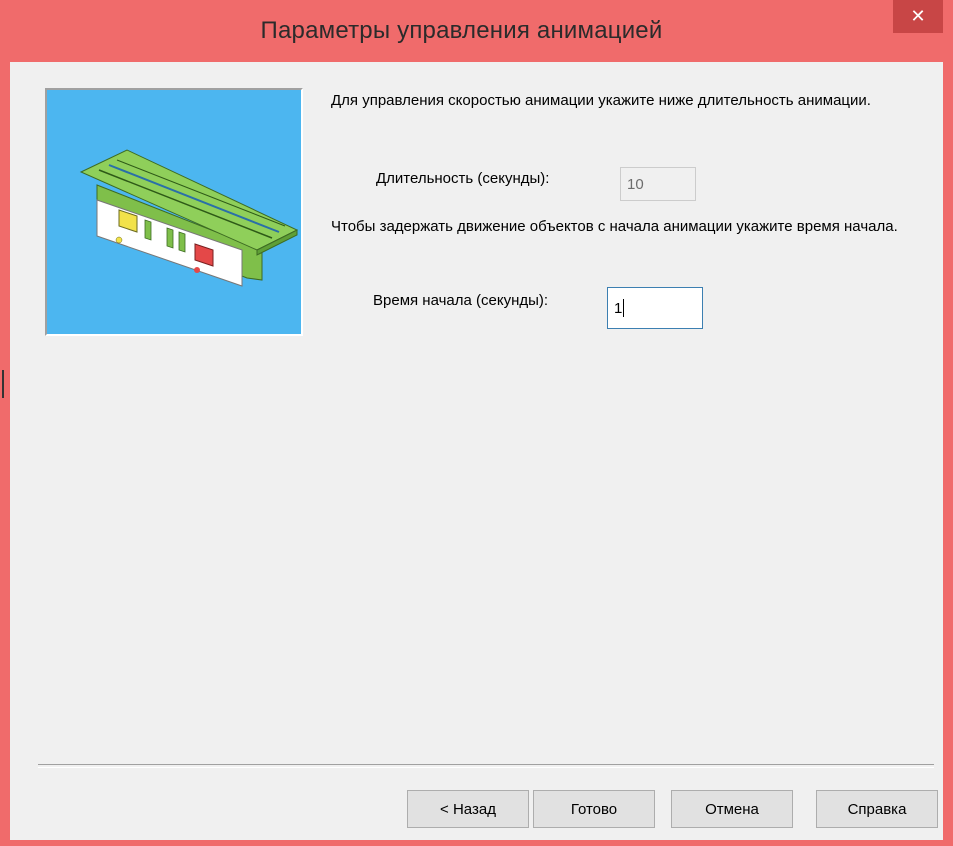  Describe the element at coordinates (486, 766) in the screenshot. I see `button-separator` at that location.